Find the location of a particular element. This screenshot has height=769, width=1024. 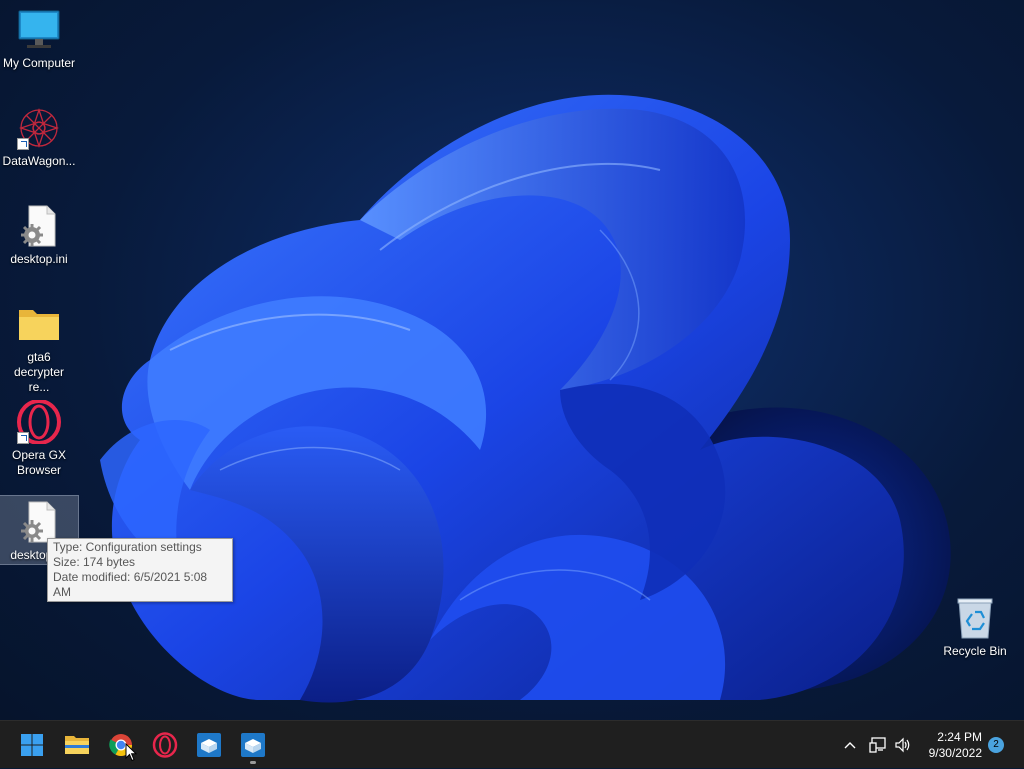

show-hidden-icons-button is located at coordinates (850, 745).